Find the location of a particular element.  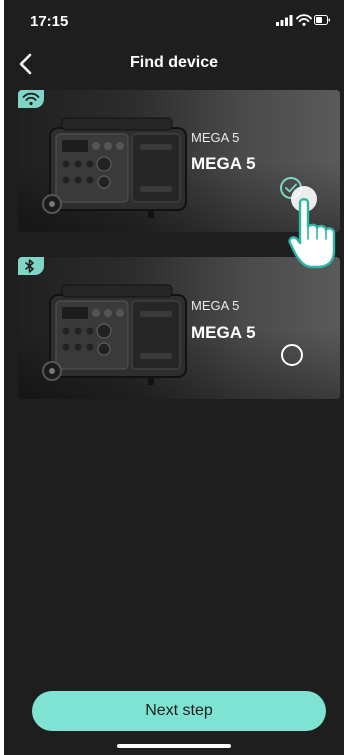

hand-pointer-icon is located at coordinates (312, 227).